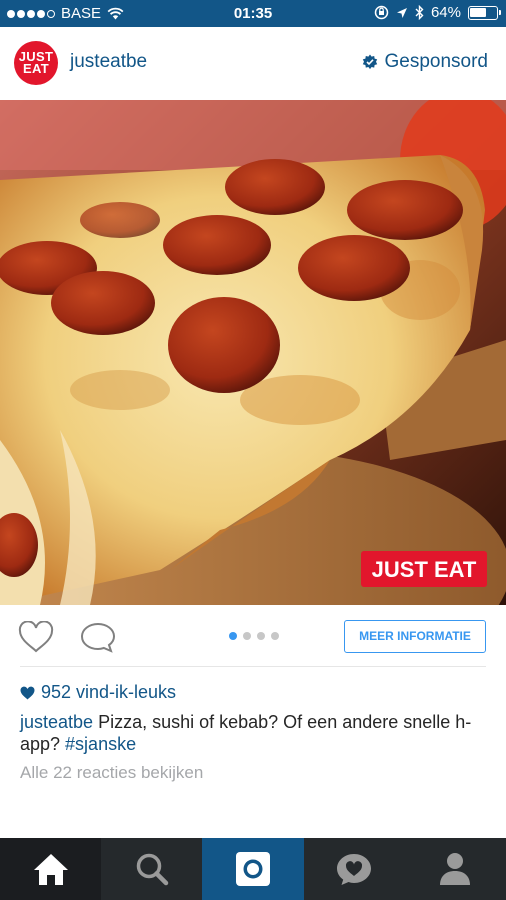 Image resolution: width=506 pixels, height=900 pixels. I want to click on carousel-pager, so click(254, 636).